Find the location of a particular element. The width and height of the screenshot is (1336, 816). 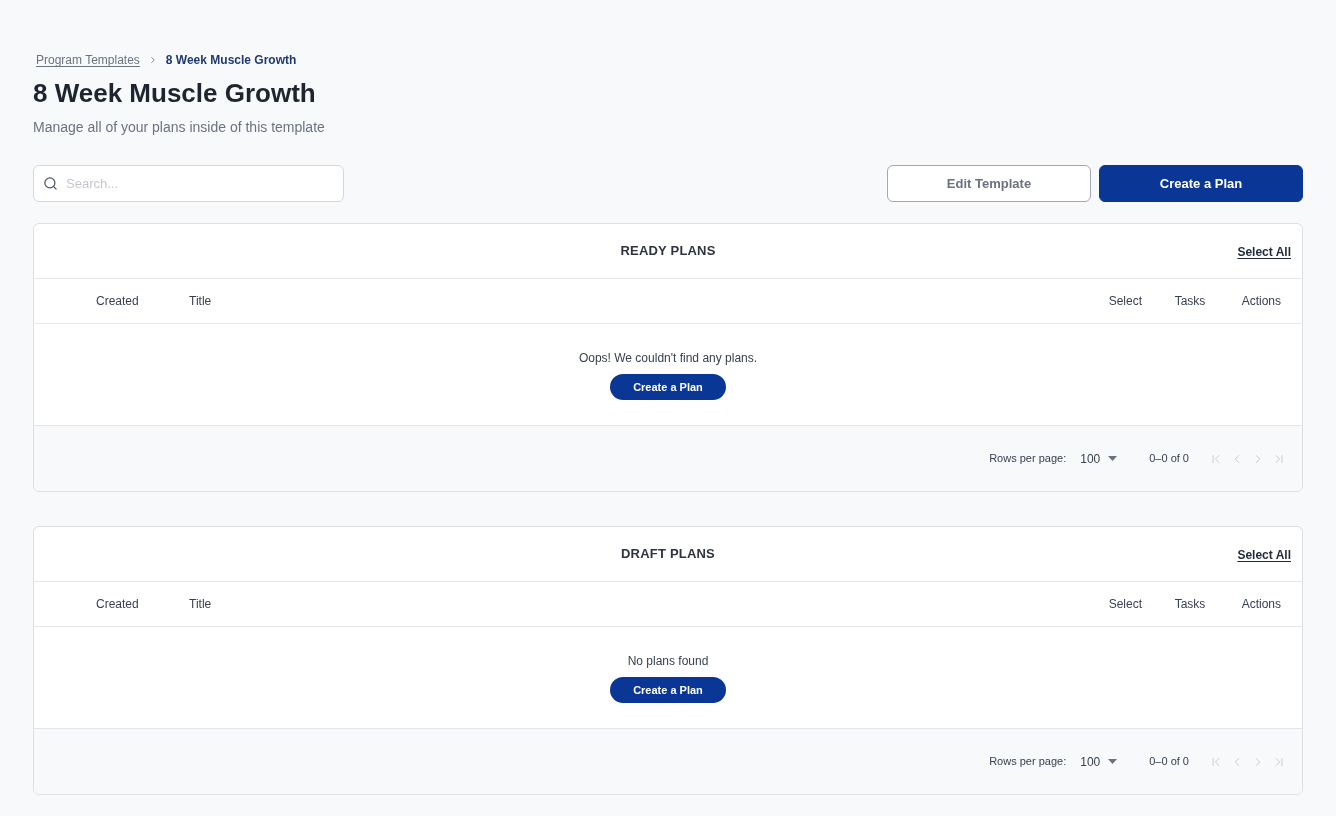

edit-template-button: Edit Template is located at coordinates (989, 183).